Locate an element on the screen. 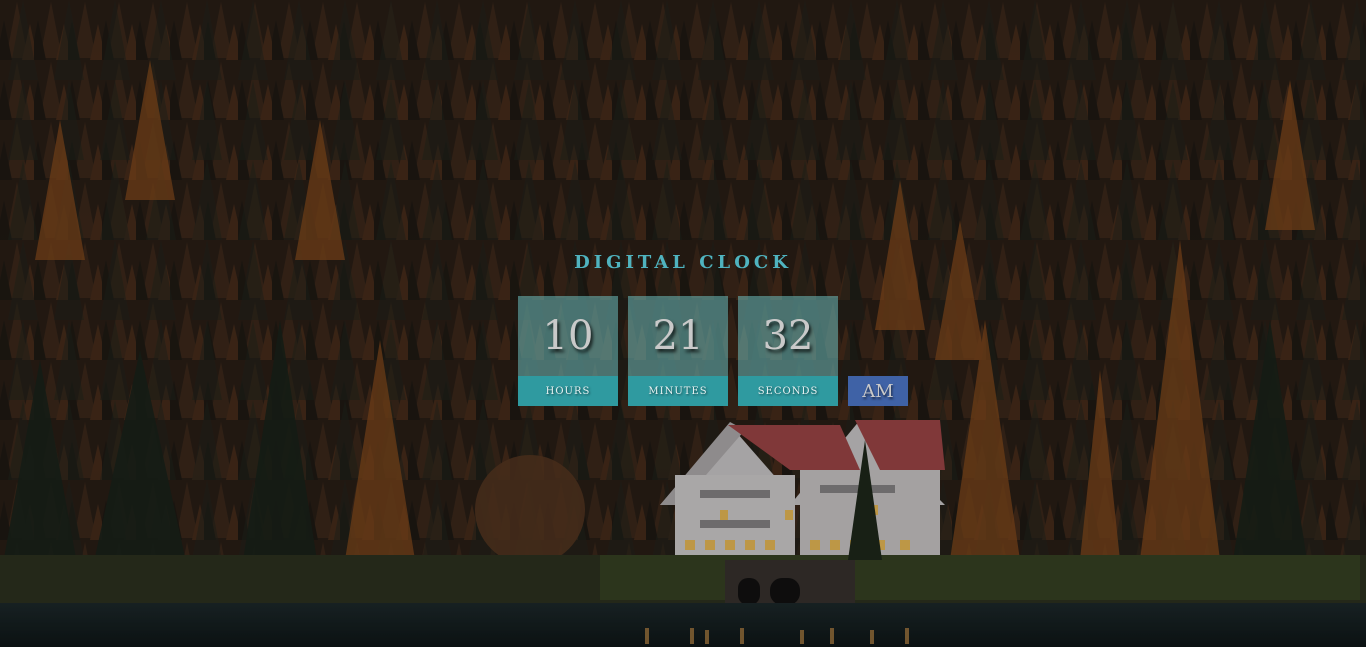  hours-unit: 10 HOURS is located at coordinates (568, 351).